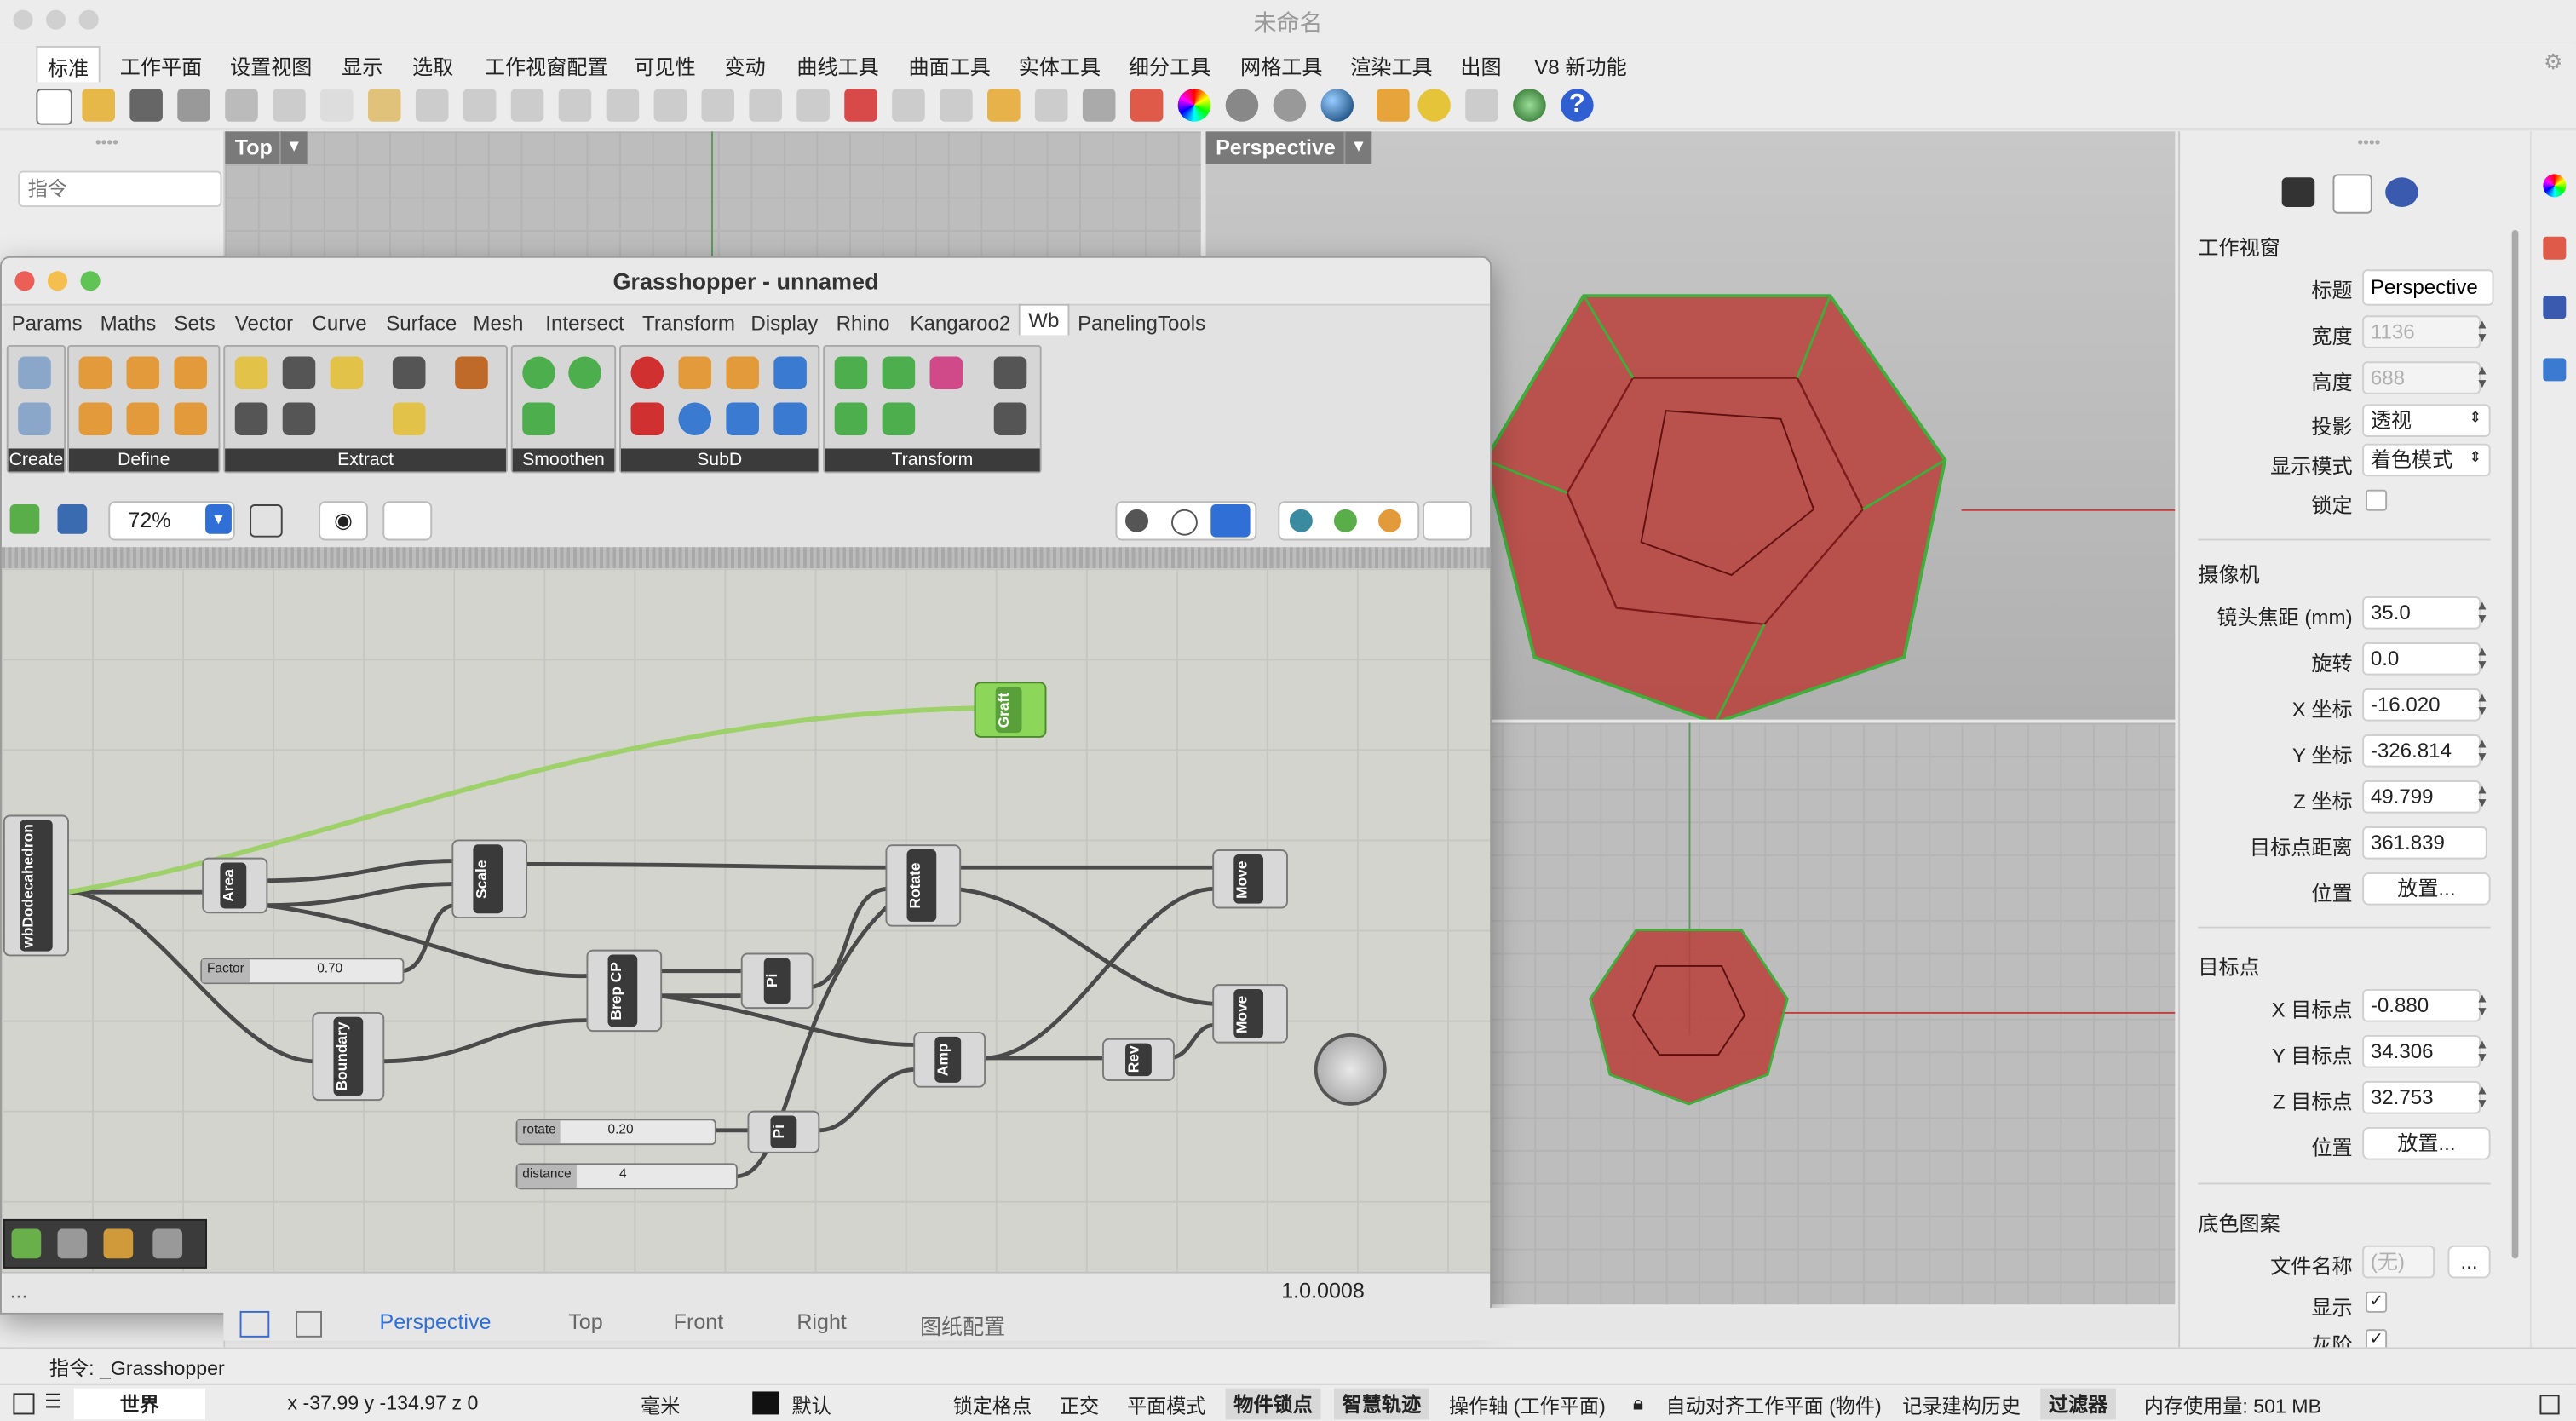  What do you see at coordinates (2368, 143) in the screenshot?
I see `panel-grip: ••••` at bounding box center [2368, 143].